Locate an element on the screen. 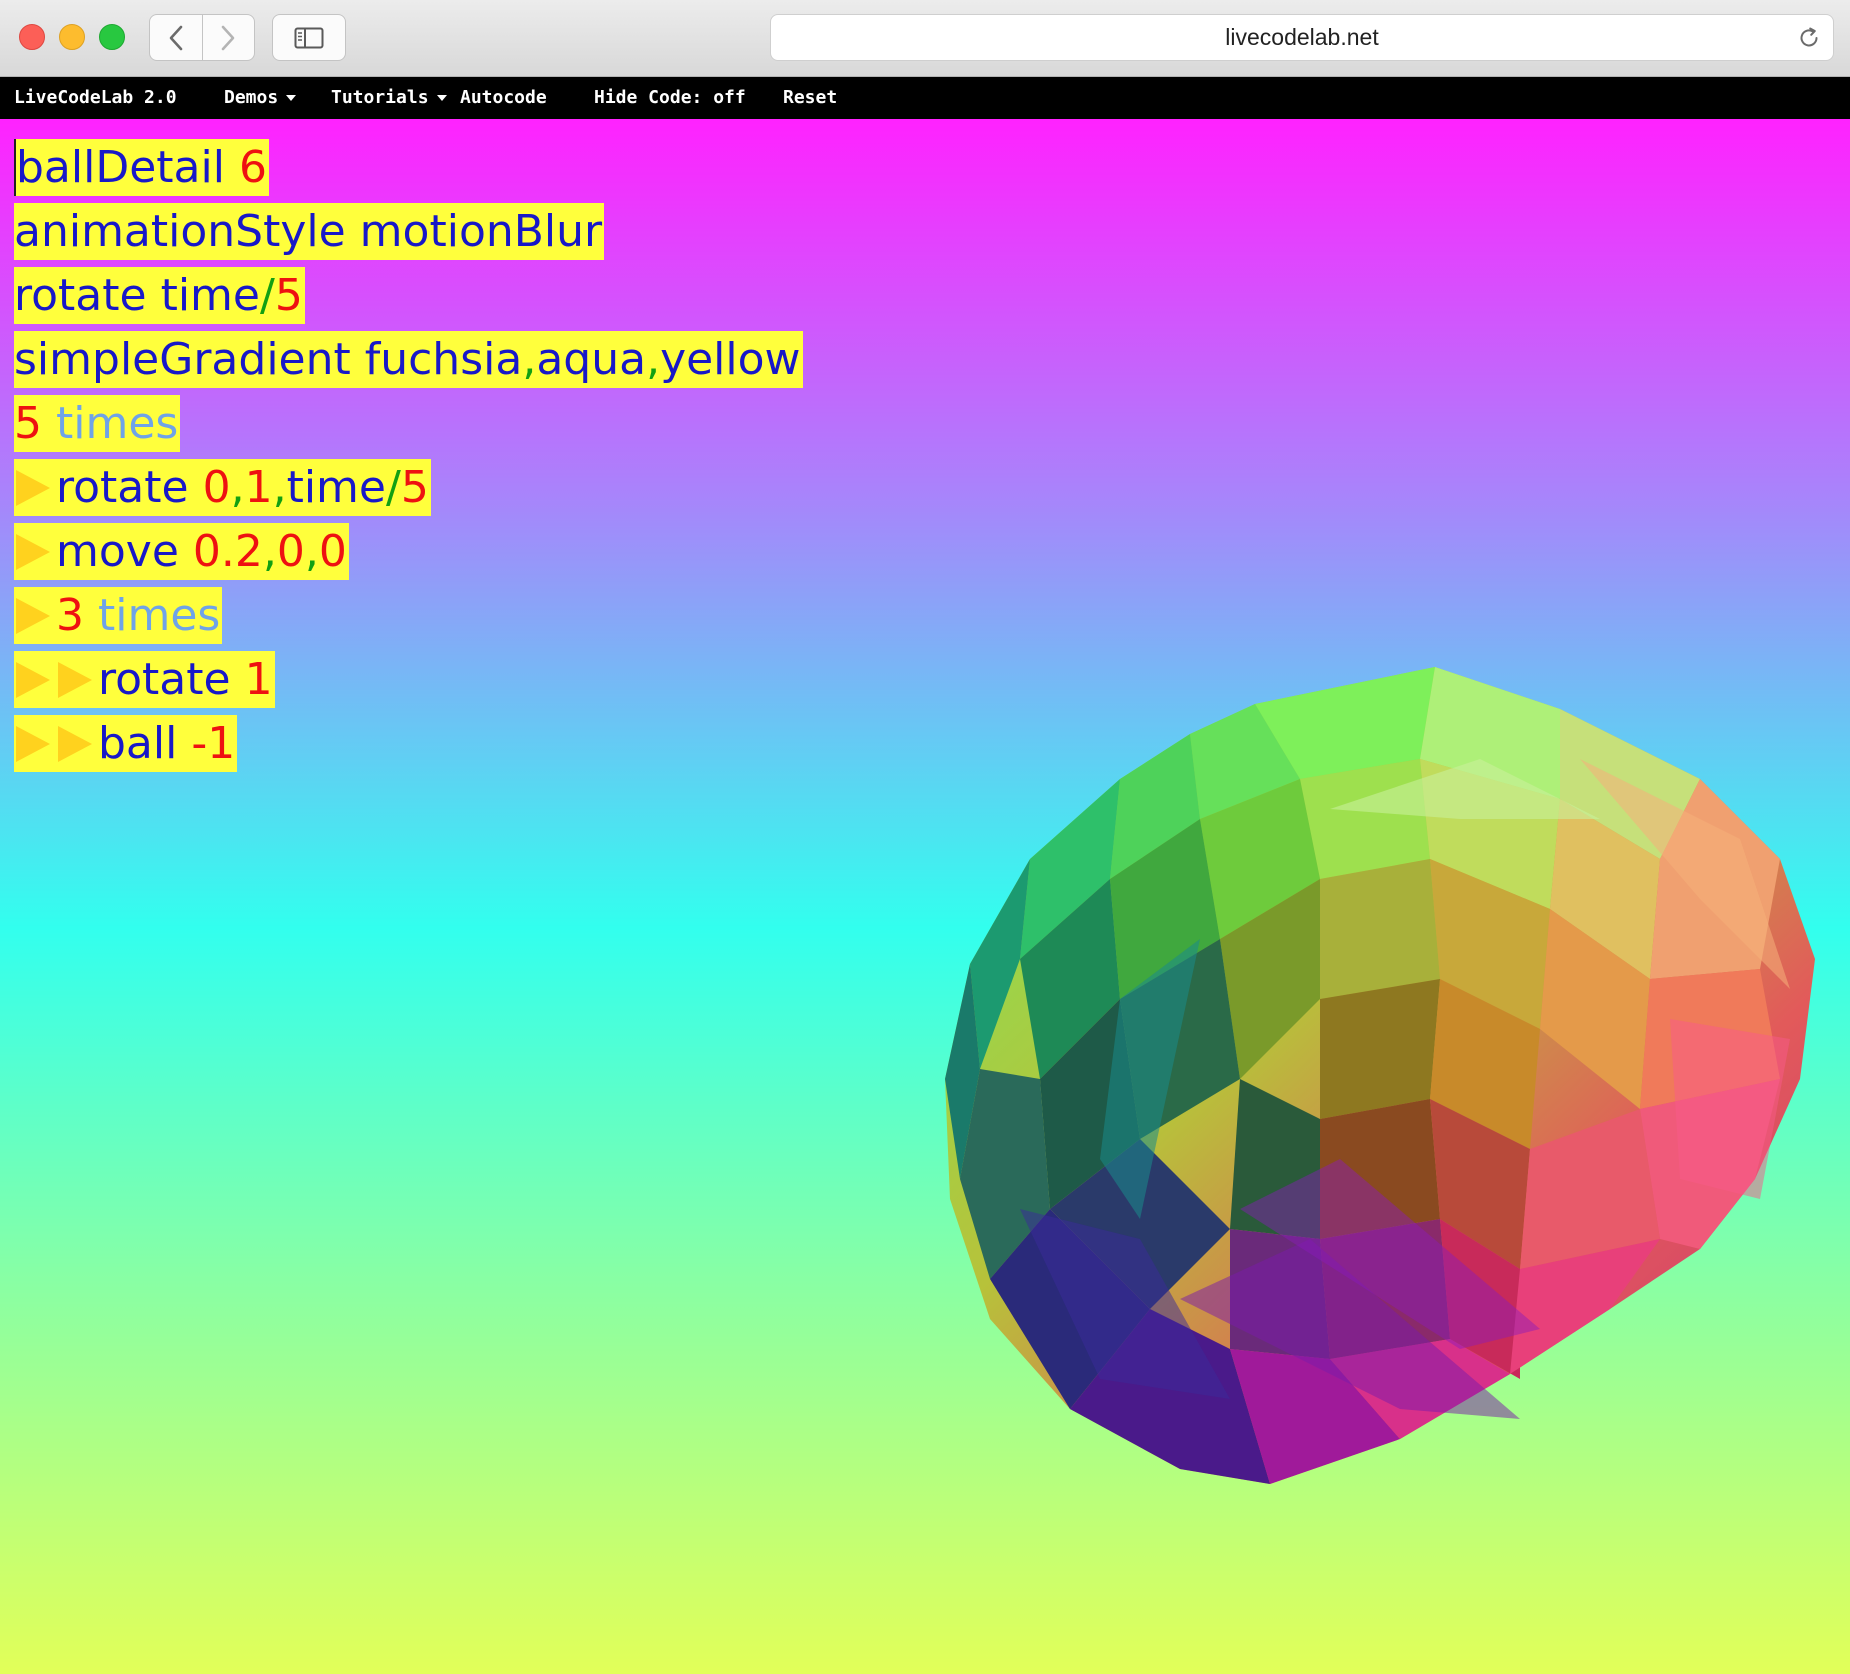 This screenshot has height=1674, width=1850. demos-menu: Demos is located at coordinates (260, 98).